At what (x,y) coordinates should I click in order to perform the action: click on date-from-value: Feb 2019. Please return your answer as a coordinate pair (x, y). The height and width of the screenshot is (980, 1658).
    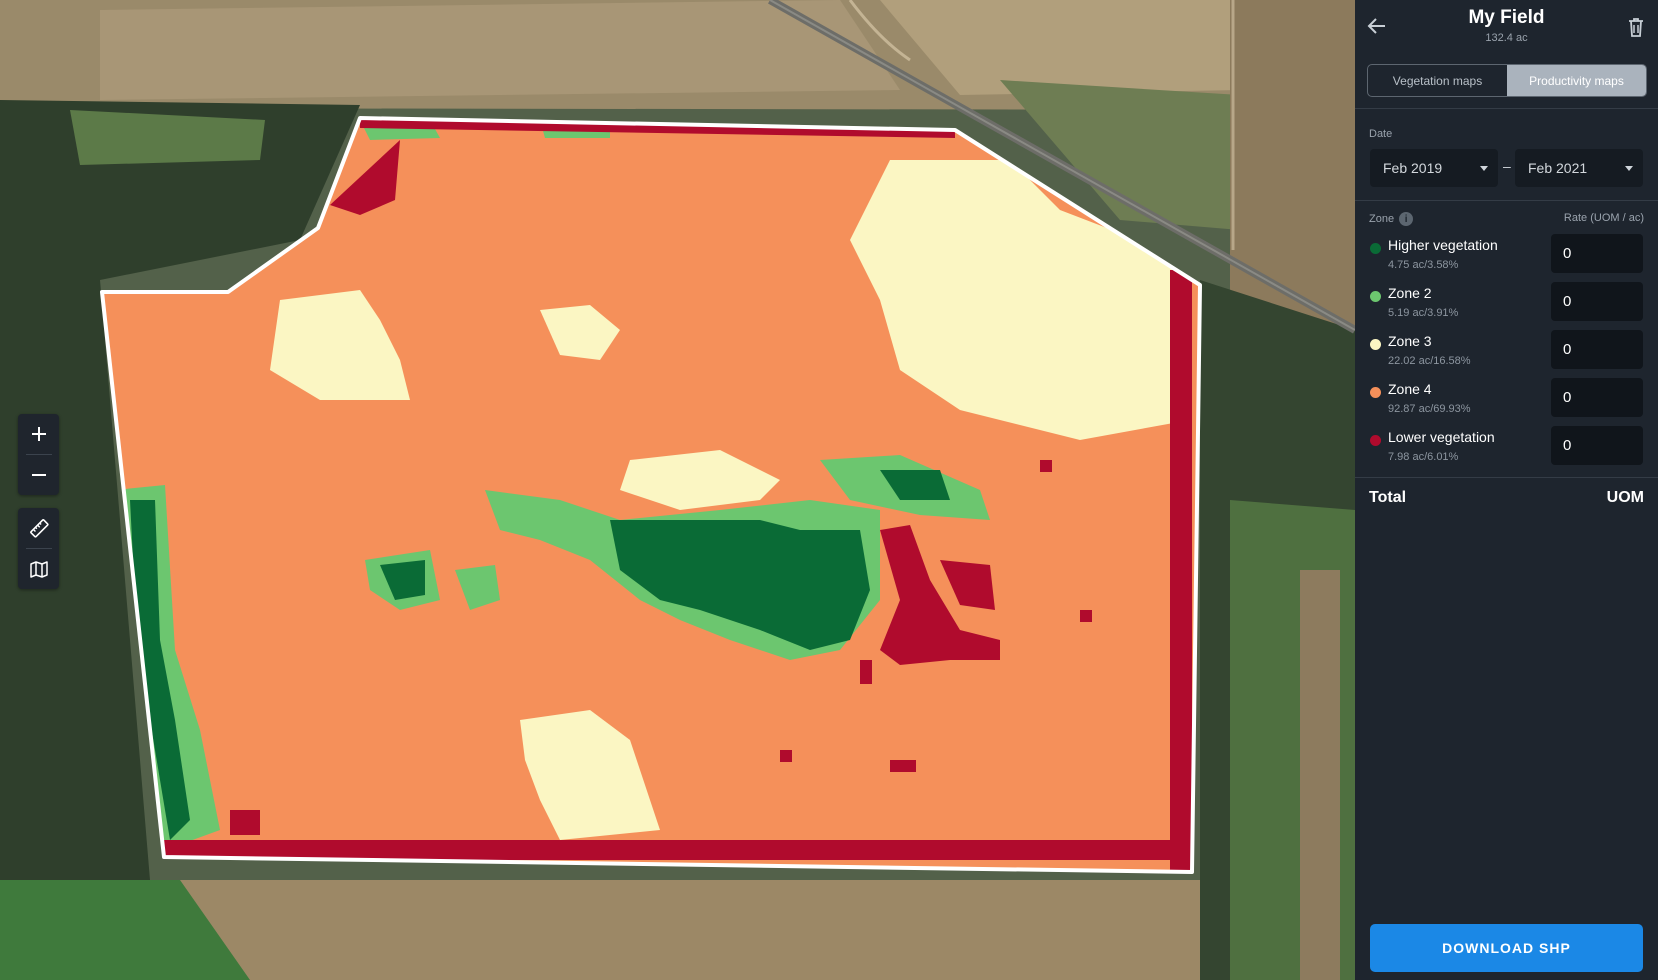
    Looking at the image, I should click on (1413, 168).